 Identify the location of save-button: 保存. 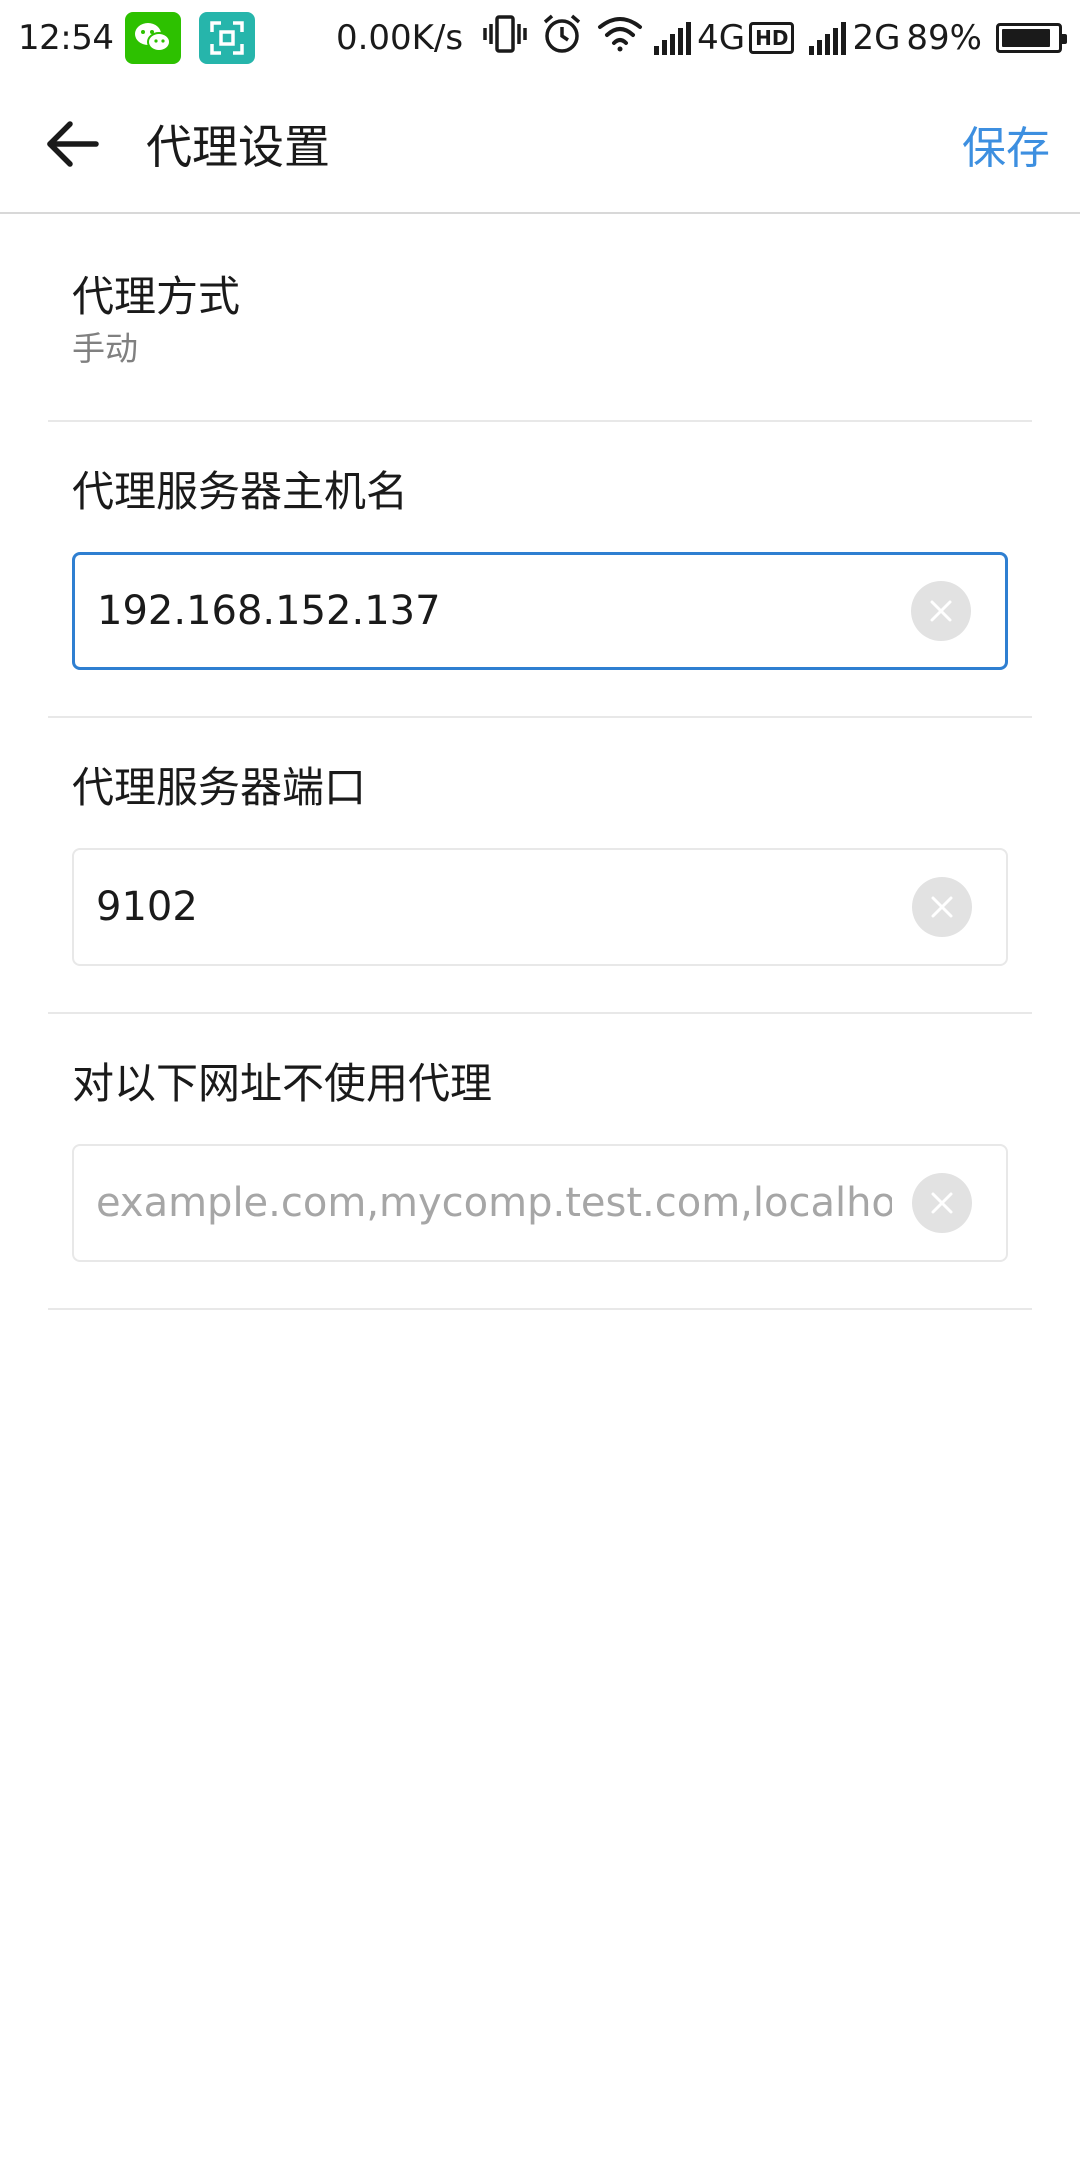
(1006, 144).